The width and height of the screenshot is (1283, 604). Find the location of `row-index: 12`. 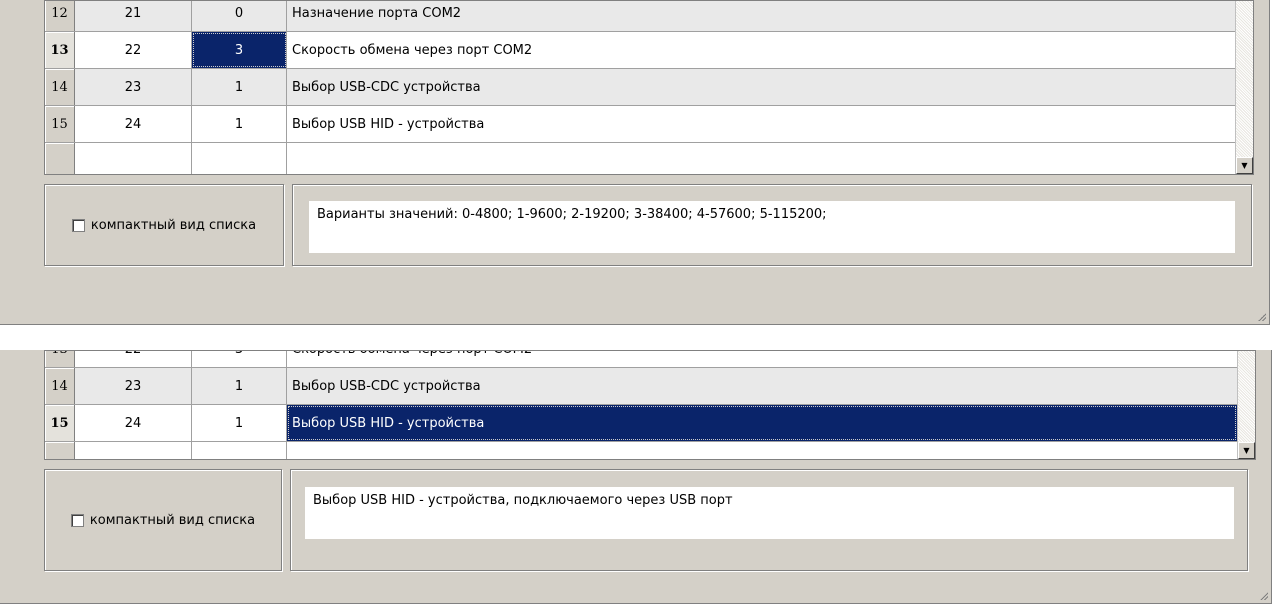

row-index: 12 is located at coordinates (60, 16).